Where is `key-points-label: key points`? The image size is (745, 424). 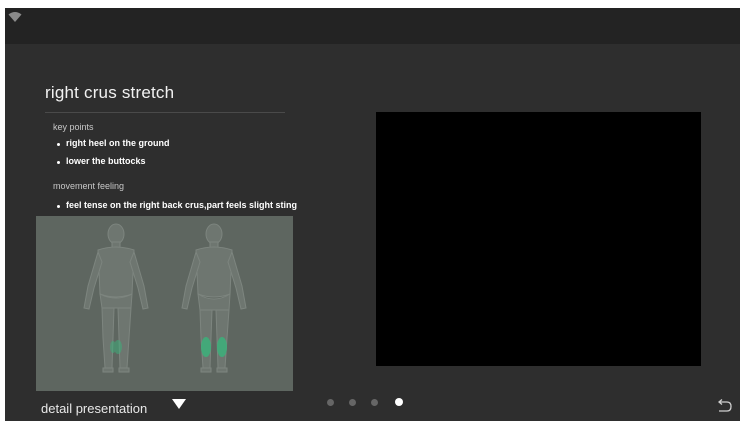 key-points-label: key points is located at coordinates (73, 127).